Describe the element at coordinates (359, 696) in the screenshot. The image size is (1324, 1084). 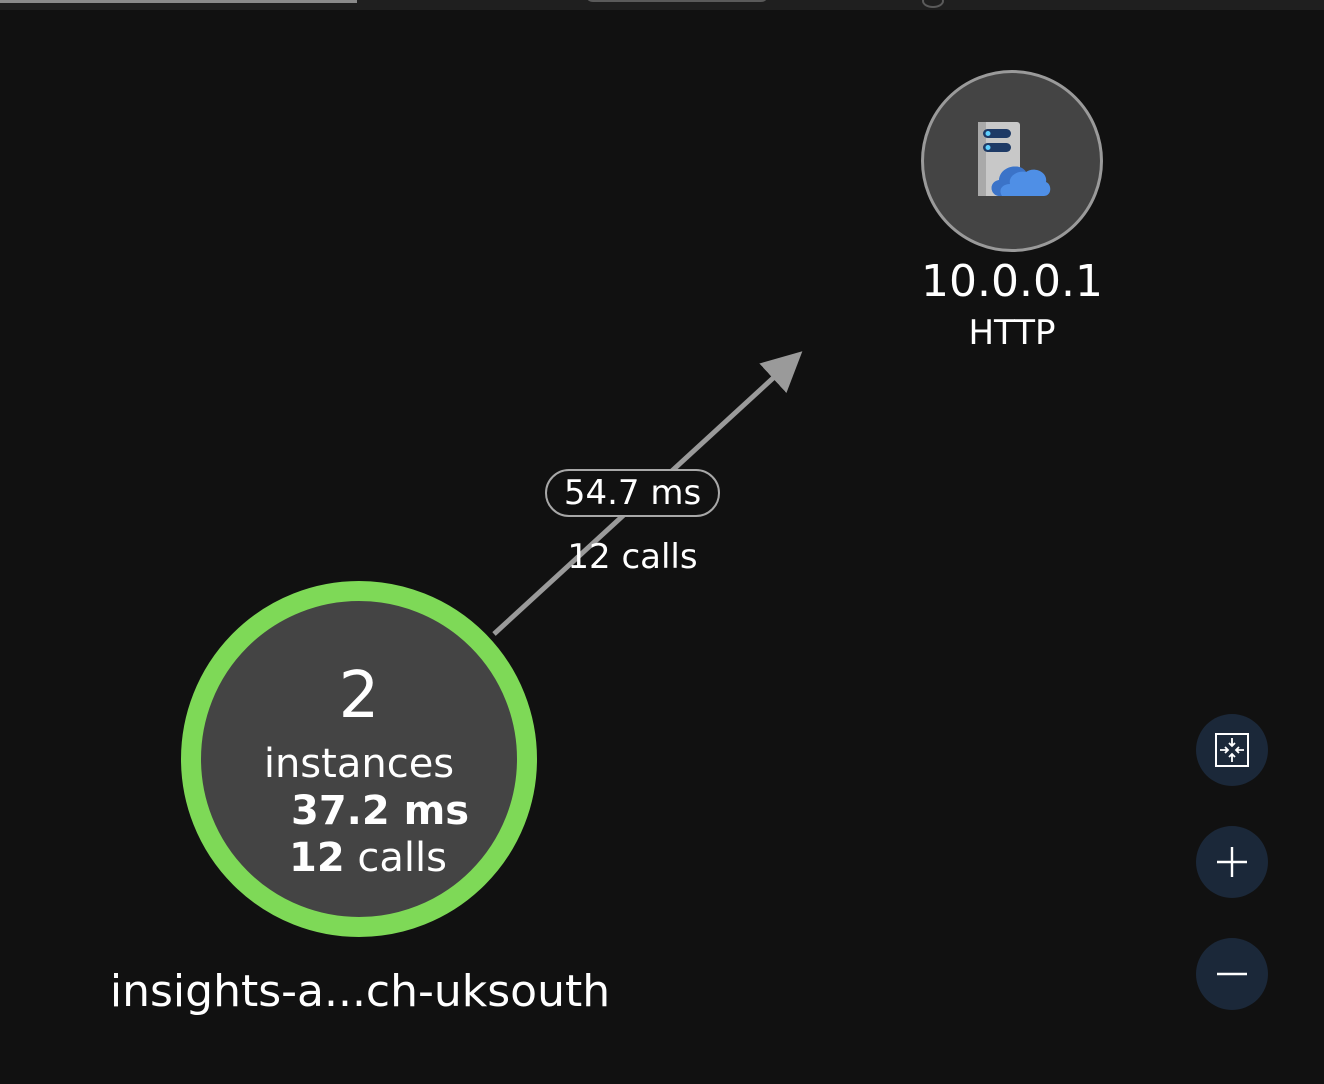
I see `instance-count: 2` at that location.